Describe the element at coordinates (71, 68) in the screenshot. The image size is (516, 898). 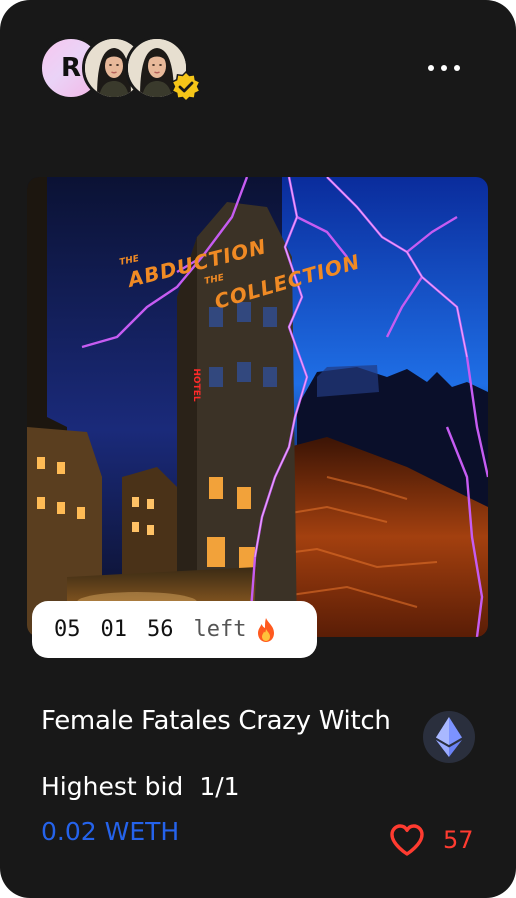
I see `brand-avatar-letter: R` at that location.